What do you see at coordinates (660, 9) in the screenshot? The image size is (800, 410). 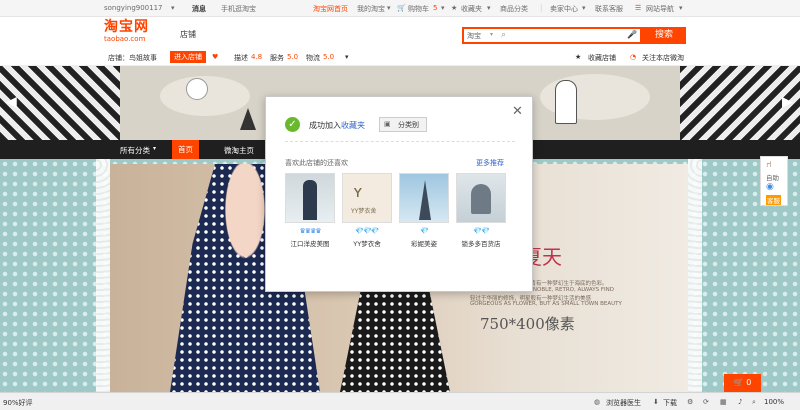 I see `site-nav-link: 网站导航` at bounding box center [660, 9].